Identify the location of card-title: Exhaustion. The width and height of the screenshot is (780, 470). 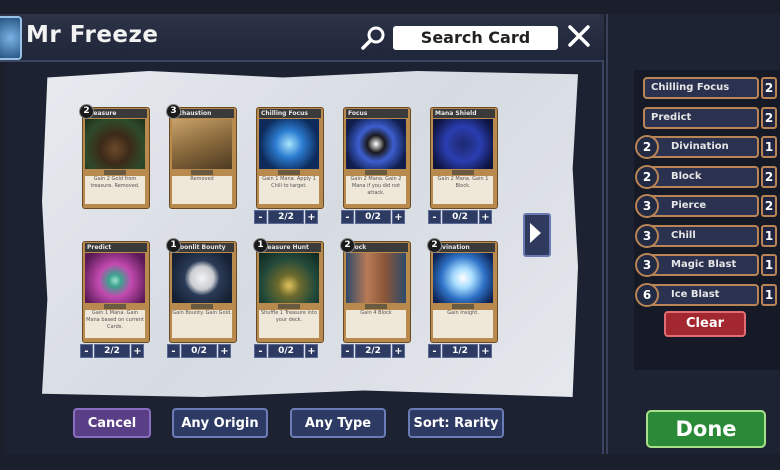
(203, 113).